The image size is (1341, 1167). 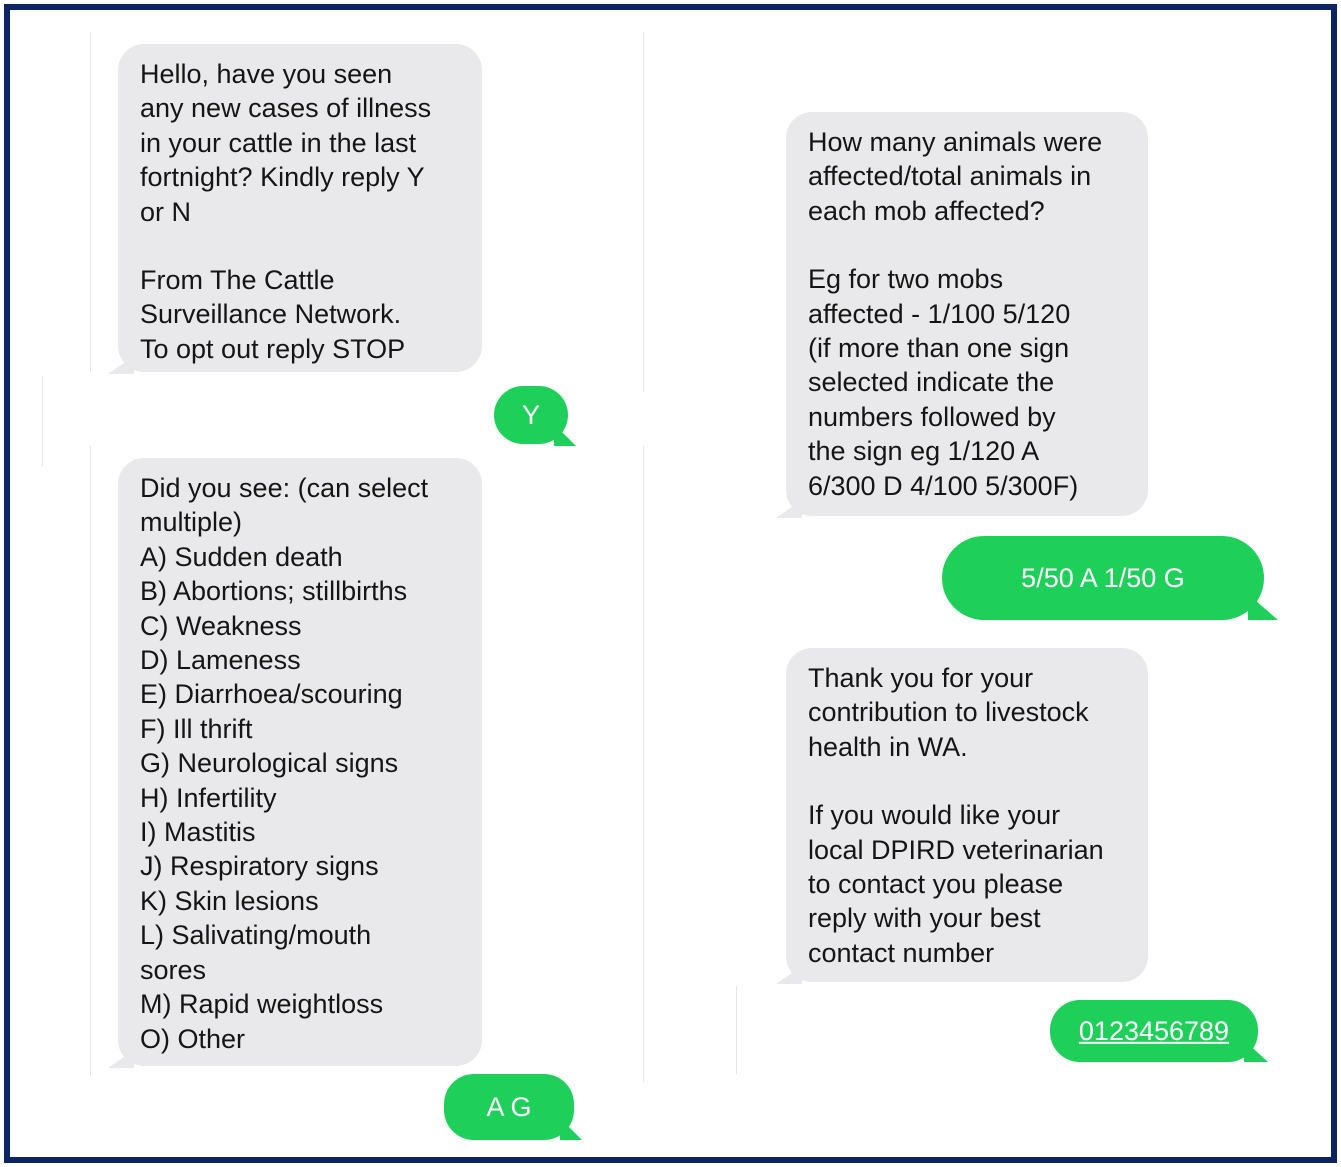 I want to click on sign-option: K) Skin lesions, so click(x=229, y=900).